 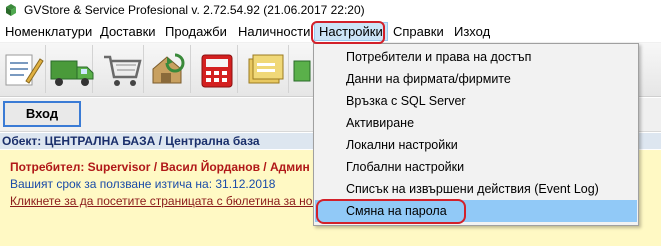 What do you see at coordinates (274, 31) in the screenshot?
I see `menu-stock: Наличности` at bounding box center [274, 31].